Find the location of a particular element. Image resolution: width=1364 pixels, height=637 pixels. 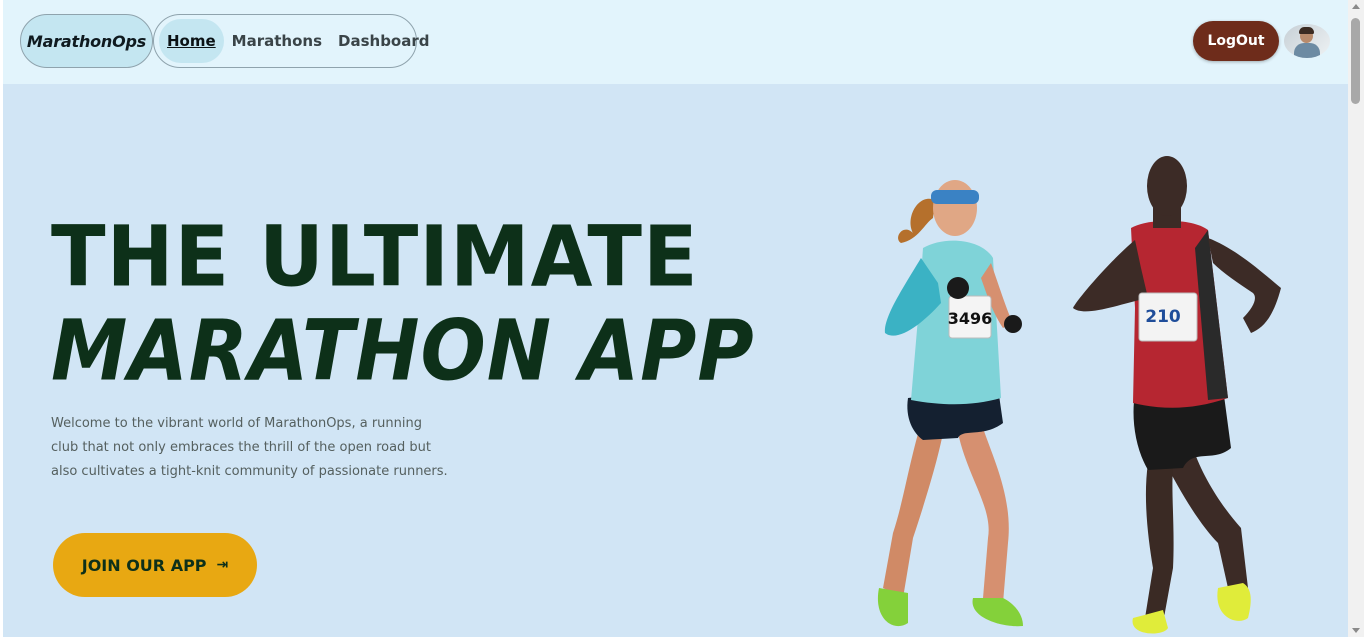

scroll-up-arrow-icon is located at coordinates (1356, 6).